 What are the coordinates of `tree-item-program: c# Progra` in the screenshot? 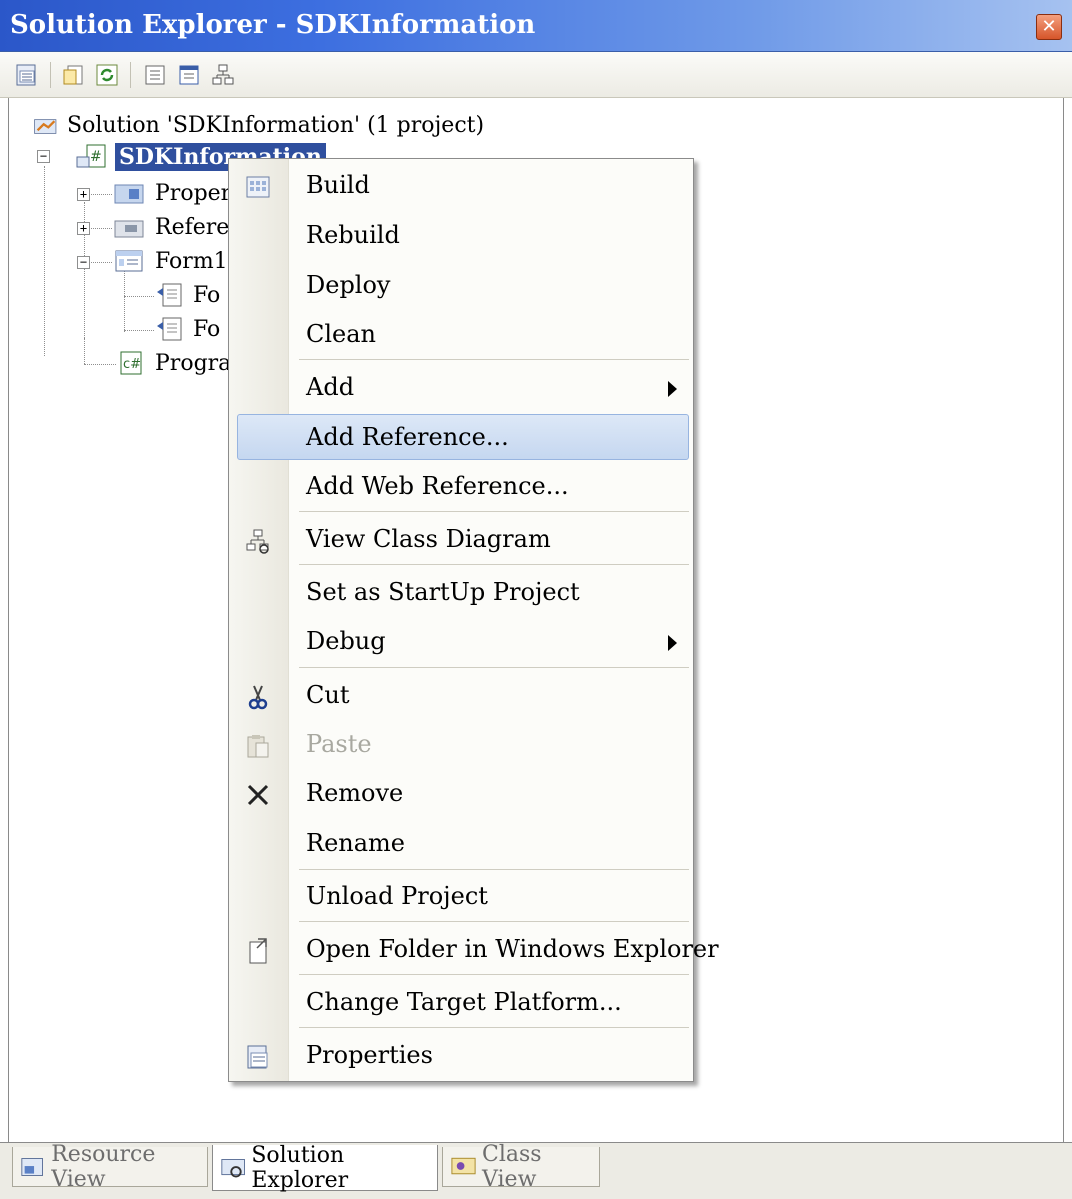 It's located at (173, 363).